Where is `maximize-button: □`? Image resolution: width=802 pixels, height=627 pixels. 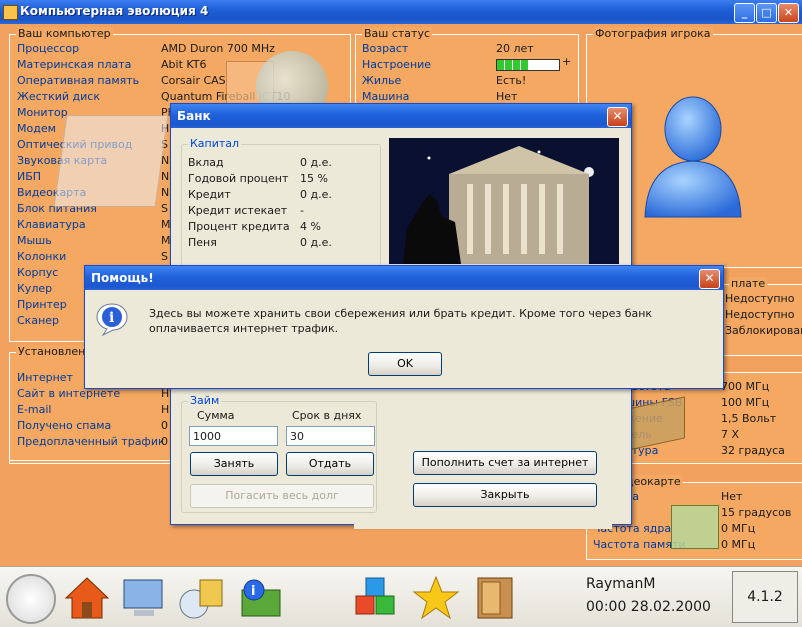 maximize-button: □ is located at coordinates (766, 13).